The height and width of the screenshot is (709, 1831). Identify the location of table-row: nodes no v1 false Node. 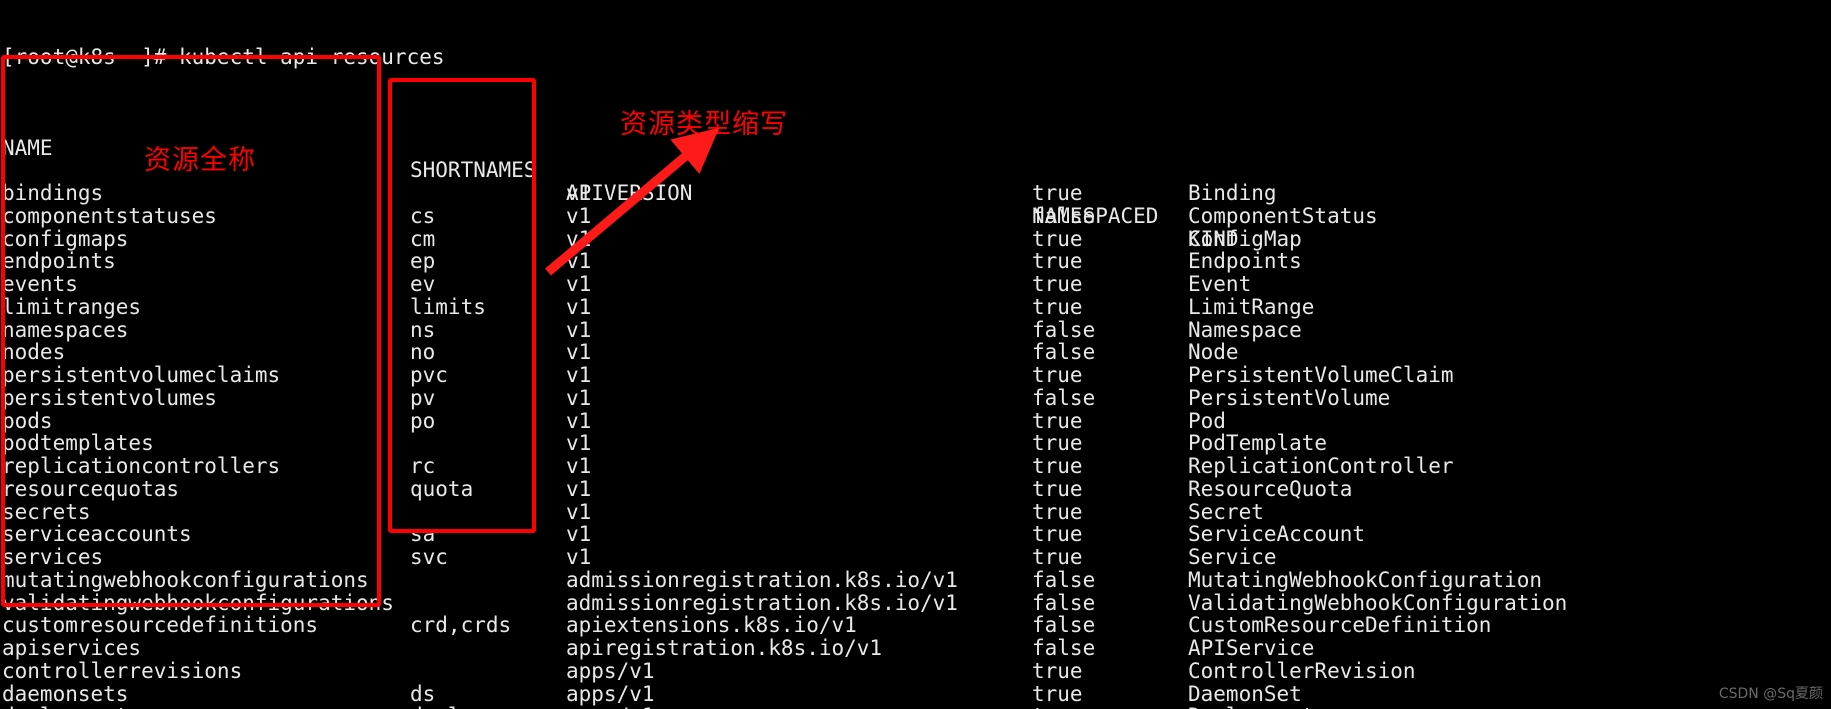
(915, 352).